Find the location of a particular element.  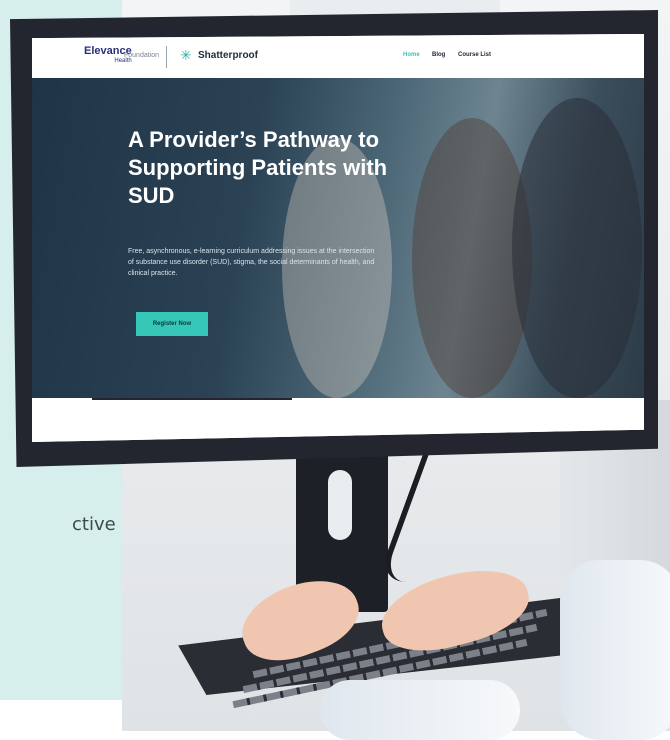

register-now-button: Register Now is located at coordinates (172, 324).